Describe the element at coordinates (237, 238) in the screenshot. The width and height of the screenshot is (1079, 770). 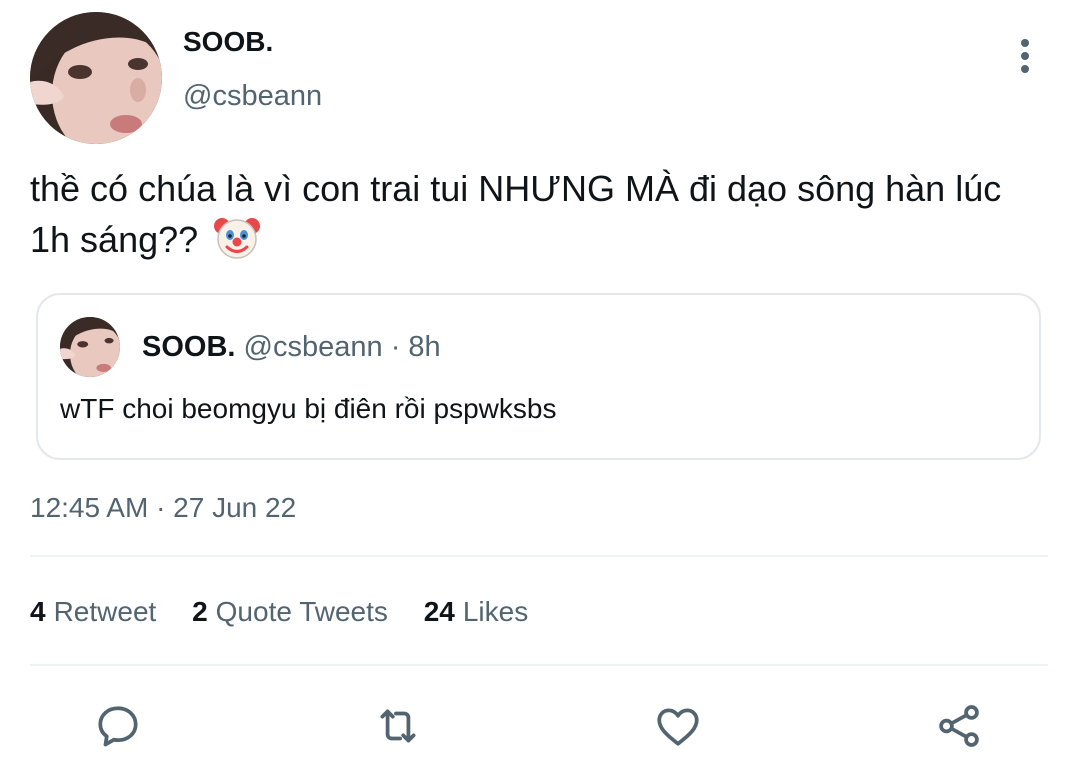
I see `clown-face-icon` at that location.